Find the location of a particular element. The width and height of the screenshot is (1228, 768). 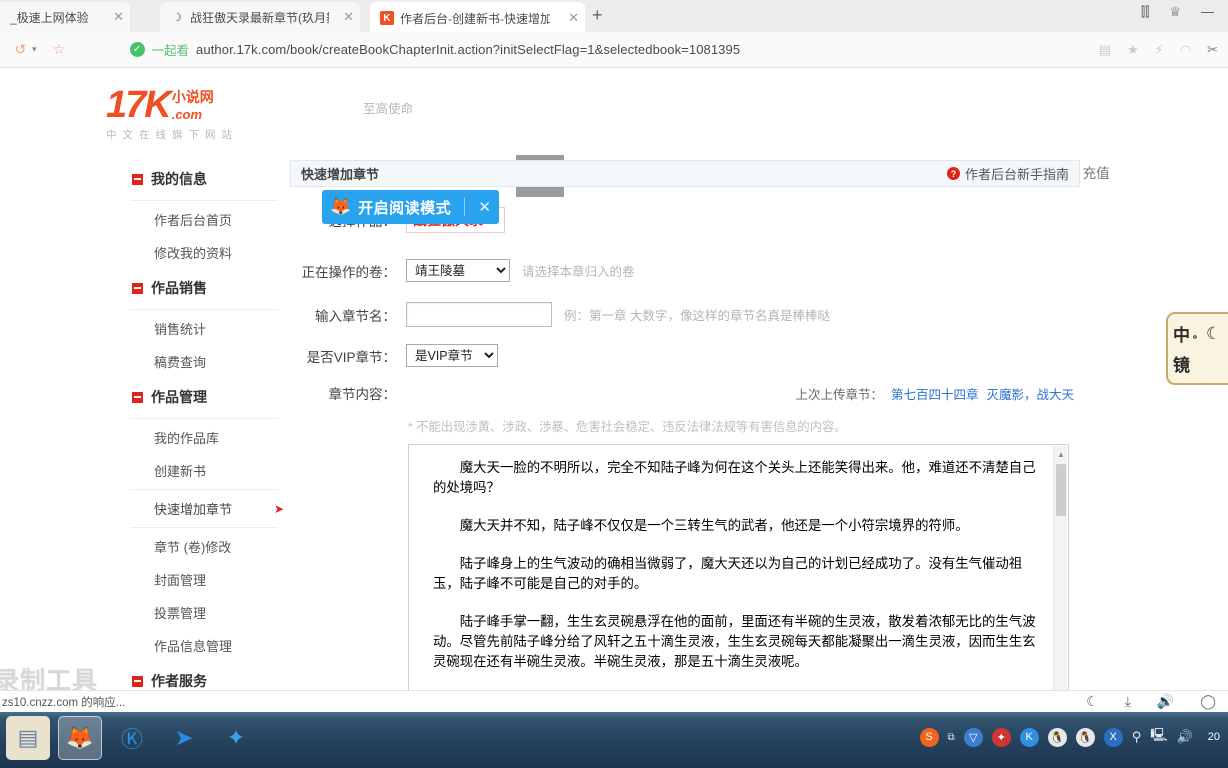

close-icon: ✕ is located at coordinates (481, 207).